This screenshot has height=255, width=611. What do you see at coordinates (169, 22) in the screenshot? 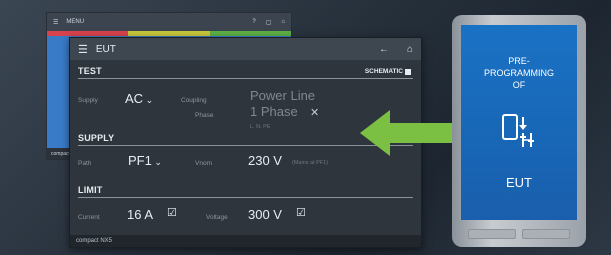
I see `background-window-titlebar: ☰ MENU ? ▢ ⌂` at bounding box center [169, 22].